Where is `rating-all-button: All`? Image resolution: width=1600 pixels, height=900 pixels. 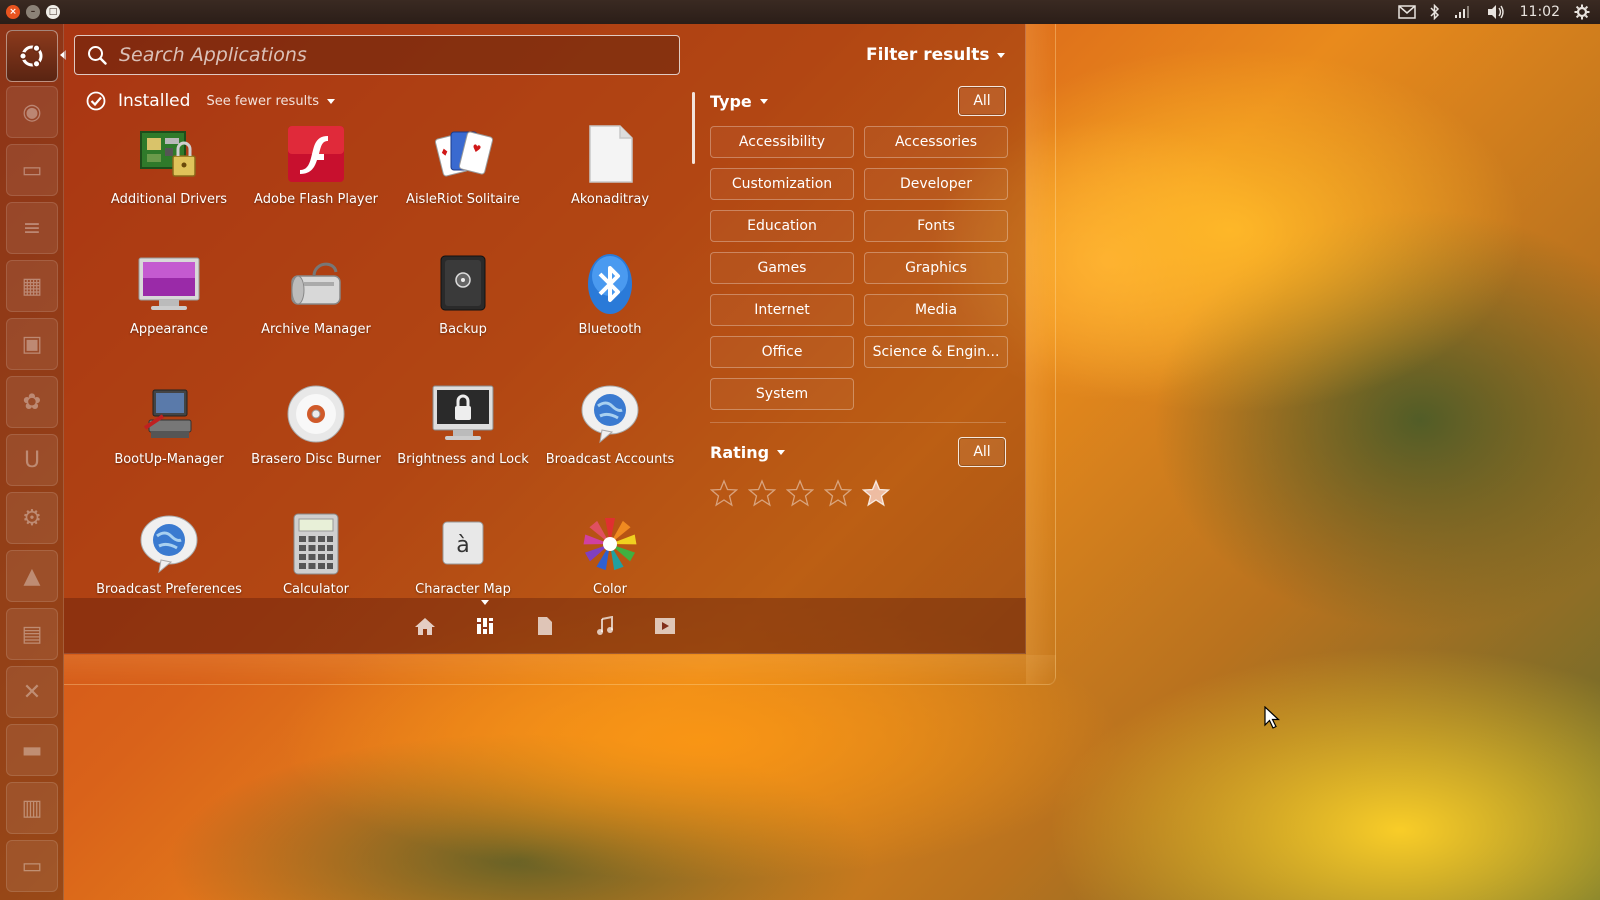
rating-all-button: All is located at coordinates (982, 452).